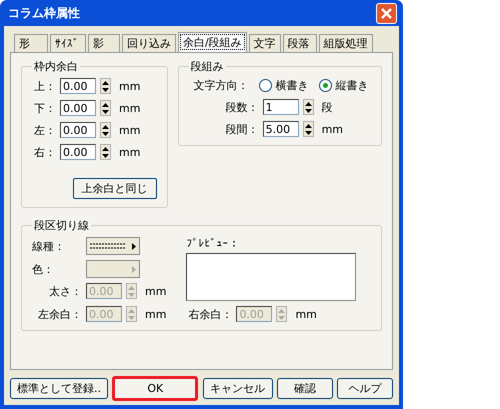  What do you see at coordinates (386, 13) in the screenshot?
I see `close-icon` at bounding box center [386, 13].